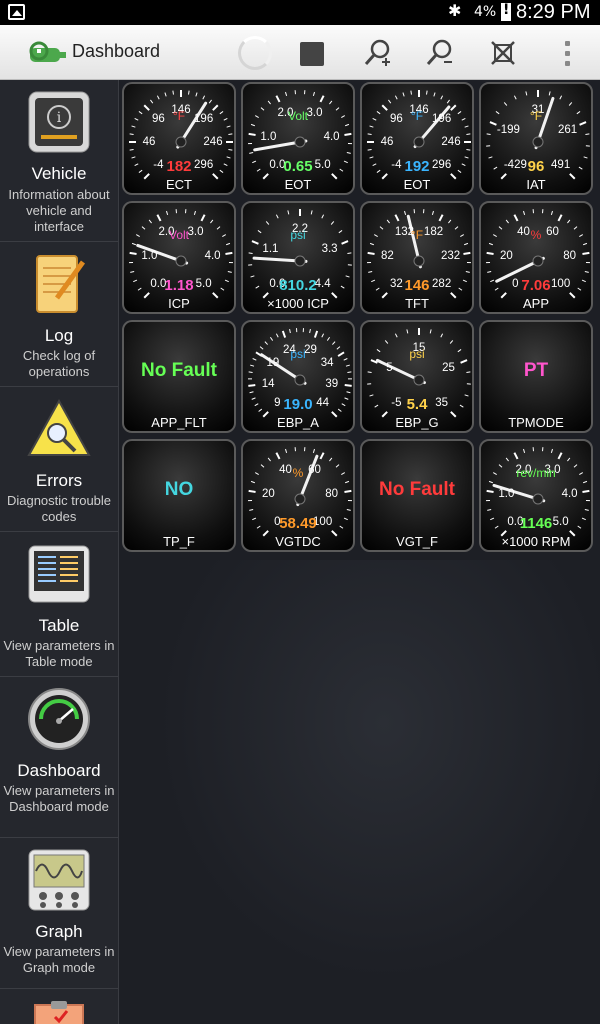 This screenshot has height=1024, width=600. What do you see at coordinates (268, 136) in the screenshot?
I see `gauge-tick-label: 1.0` at bounding box center [268, 136].